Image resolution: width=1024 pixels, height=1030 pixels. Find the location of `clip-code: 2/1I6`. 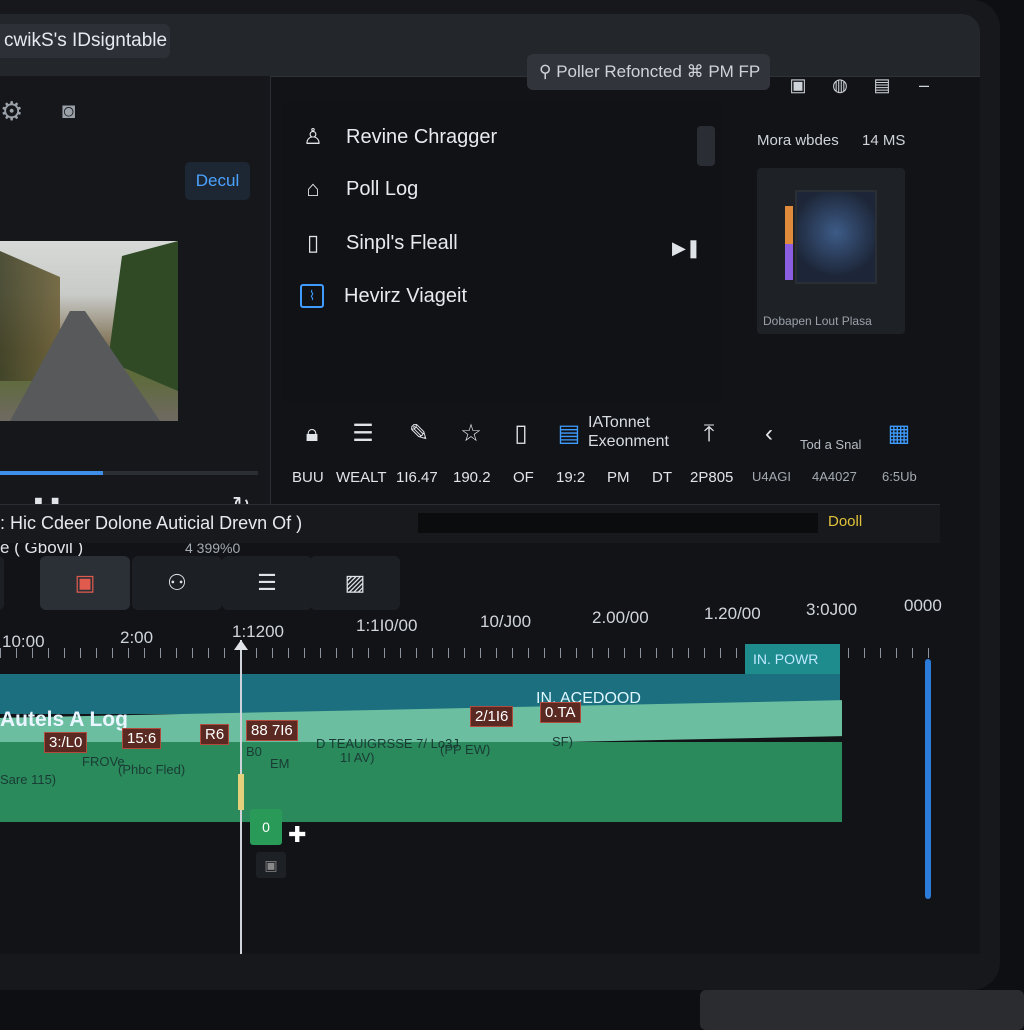

clip-code: 2/1I6 is located at coordinates (492, 716).